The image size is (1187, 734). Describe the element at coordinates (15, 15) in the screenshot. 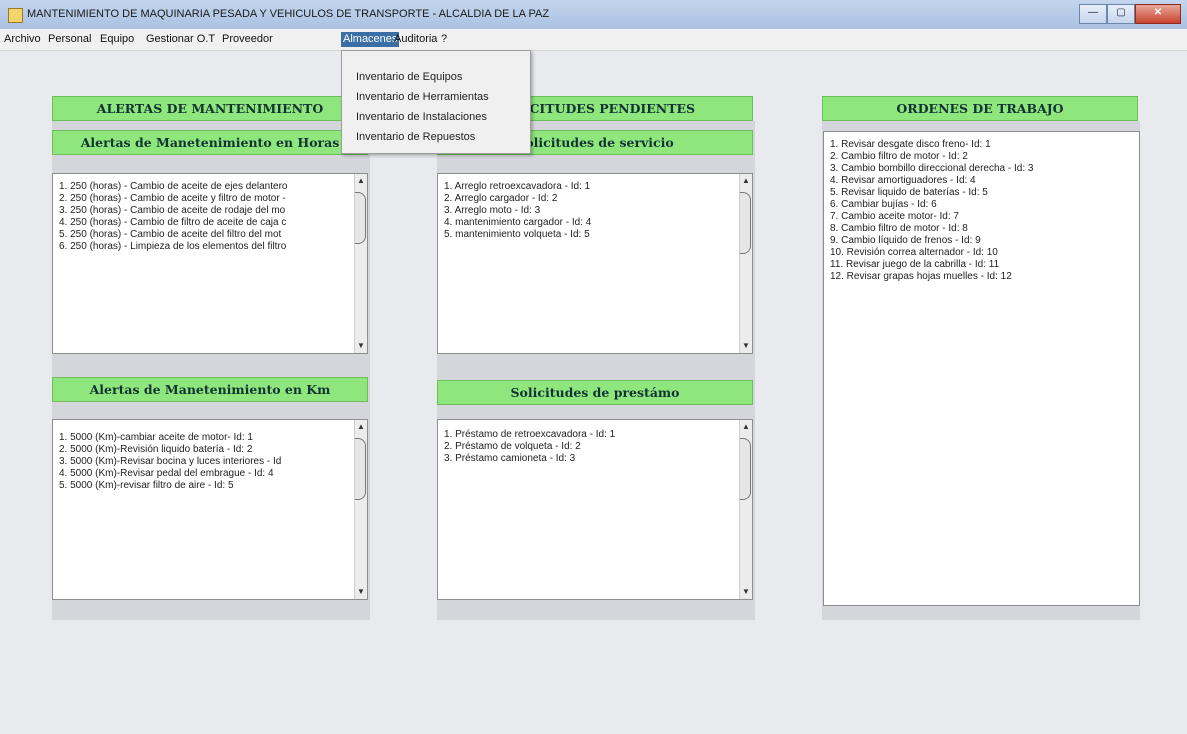

I see `app-icon` at that location.